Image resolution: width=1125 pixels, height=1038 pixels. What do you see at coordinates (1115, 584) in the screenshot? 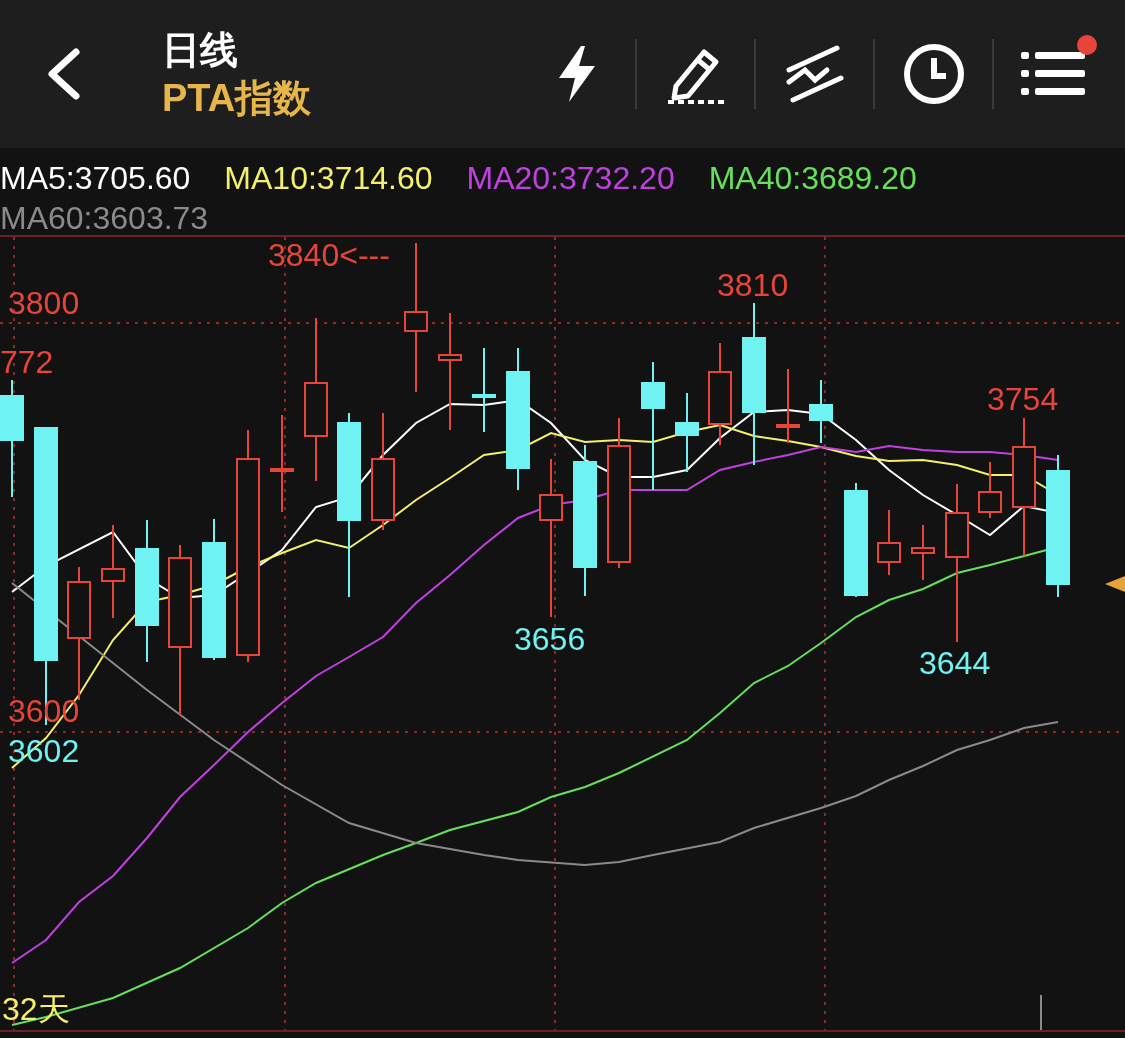
I see `price-marker-icon` at bounding box center [1115, 584].